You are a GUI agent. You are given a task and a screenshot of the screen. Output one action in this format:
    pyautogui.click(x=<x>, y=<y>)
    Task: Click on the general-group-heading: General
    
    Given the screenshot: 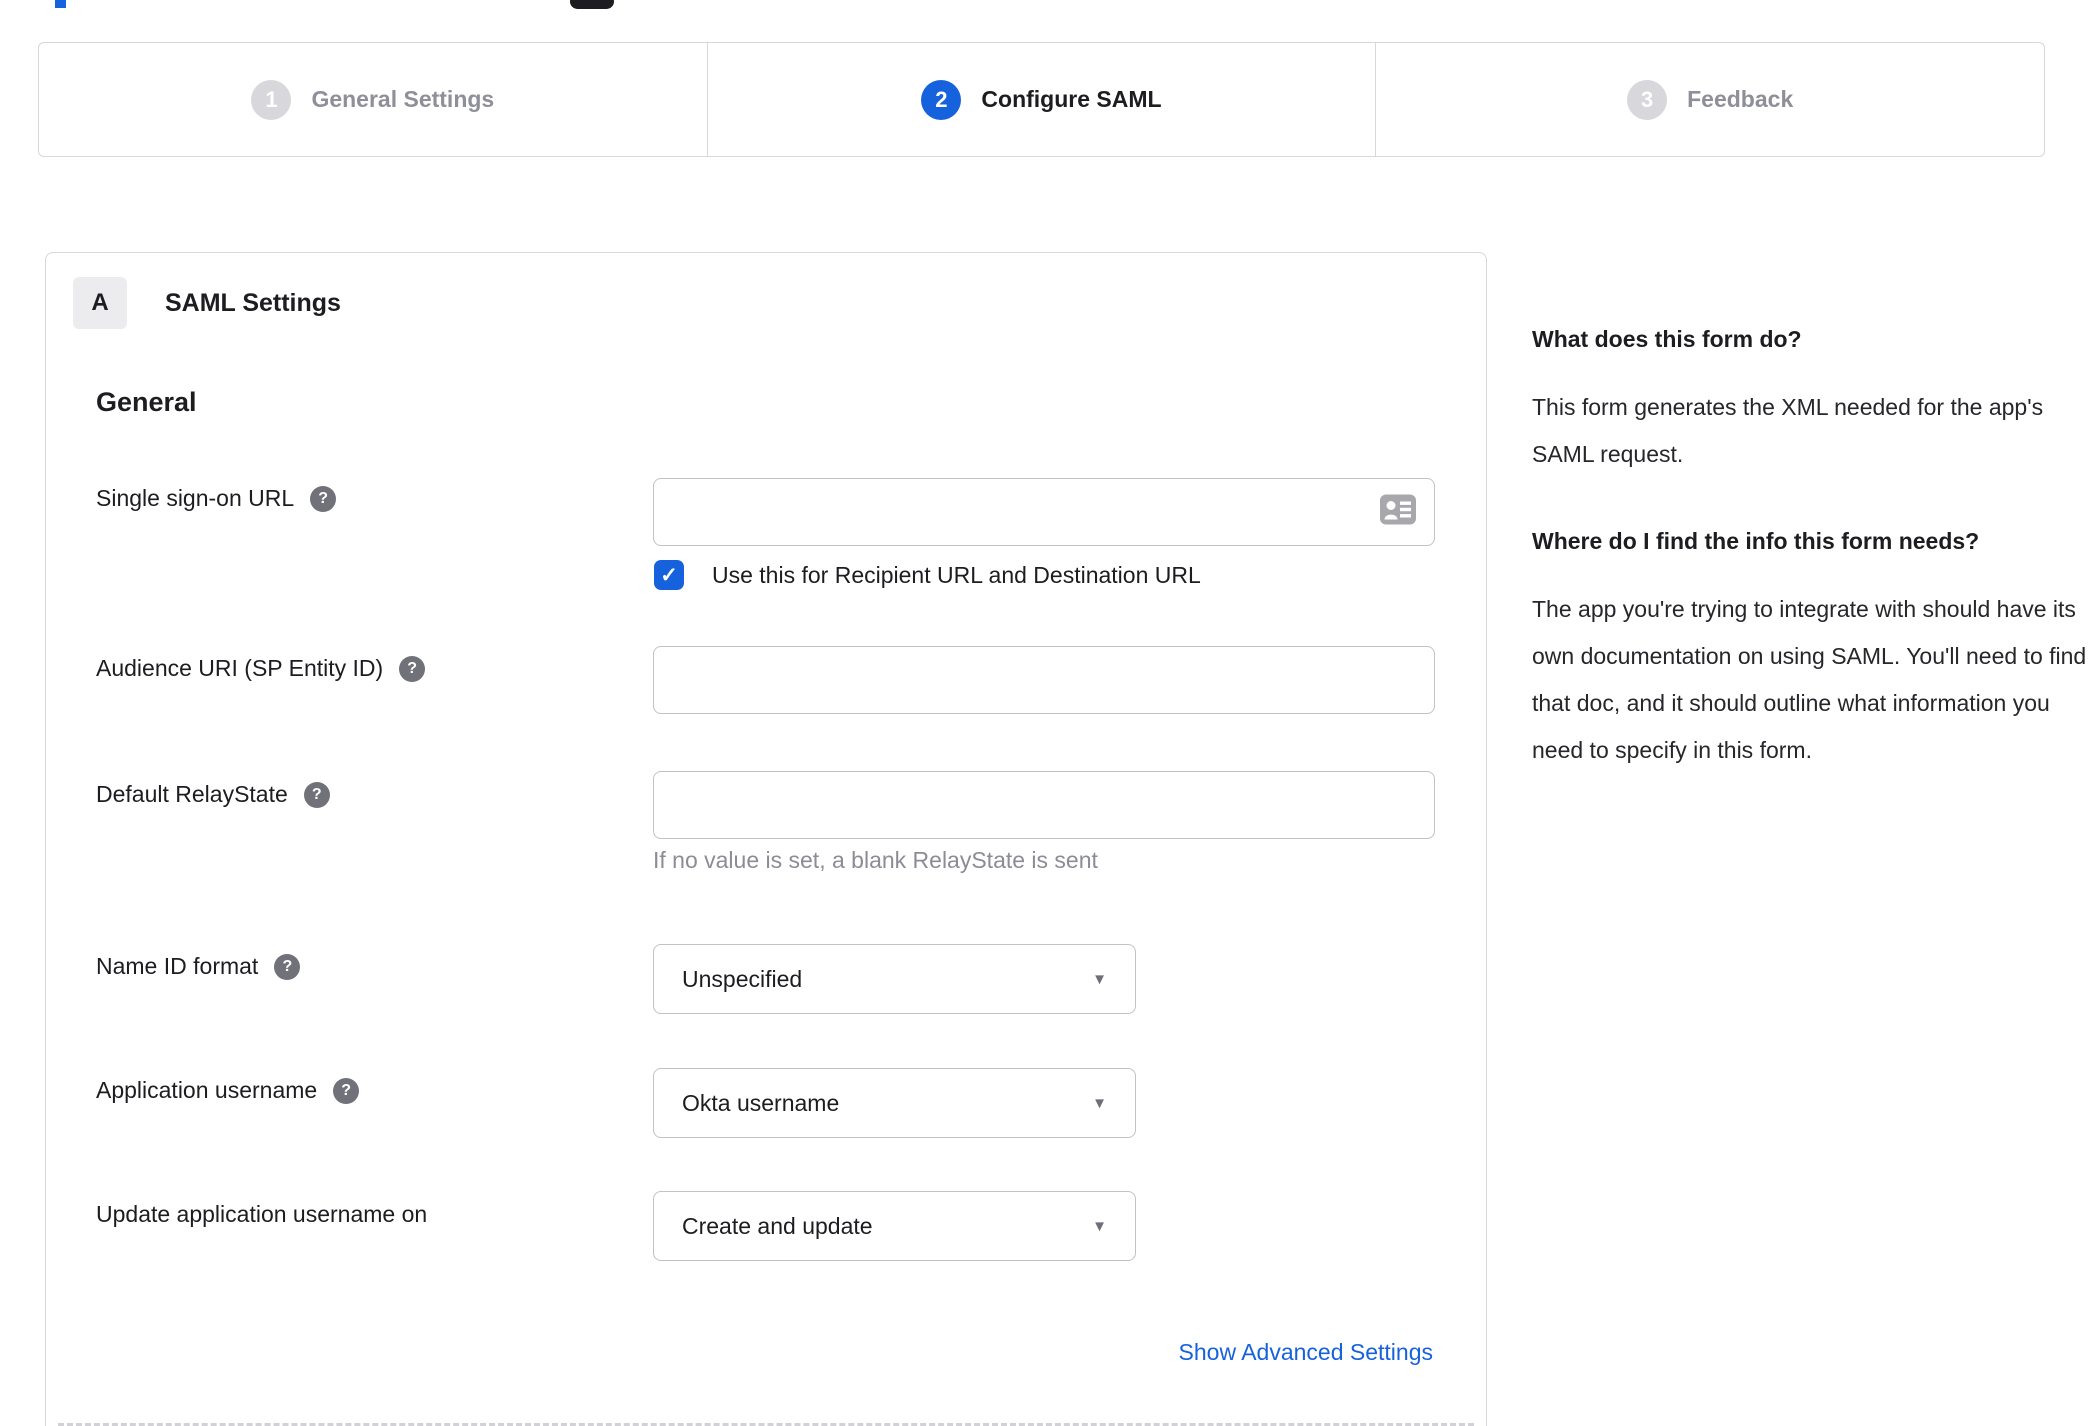 What is the action you would take?
    pyautogui.click(x=146, y=402)
    